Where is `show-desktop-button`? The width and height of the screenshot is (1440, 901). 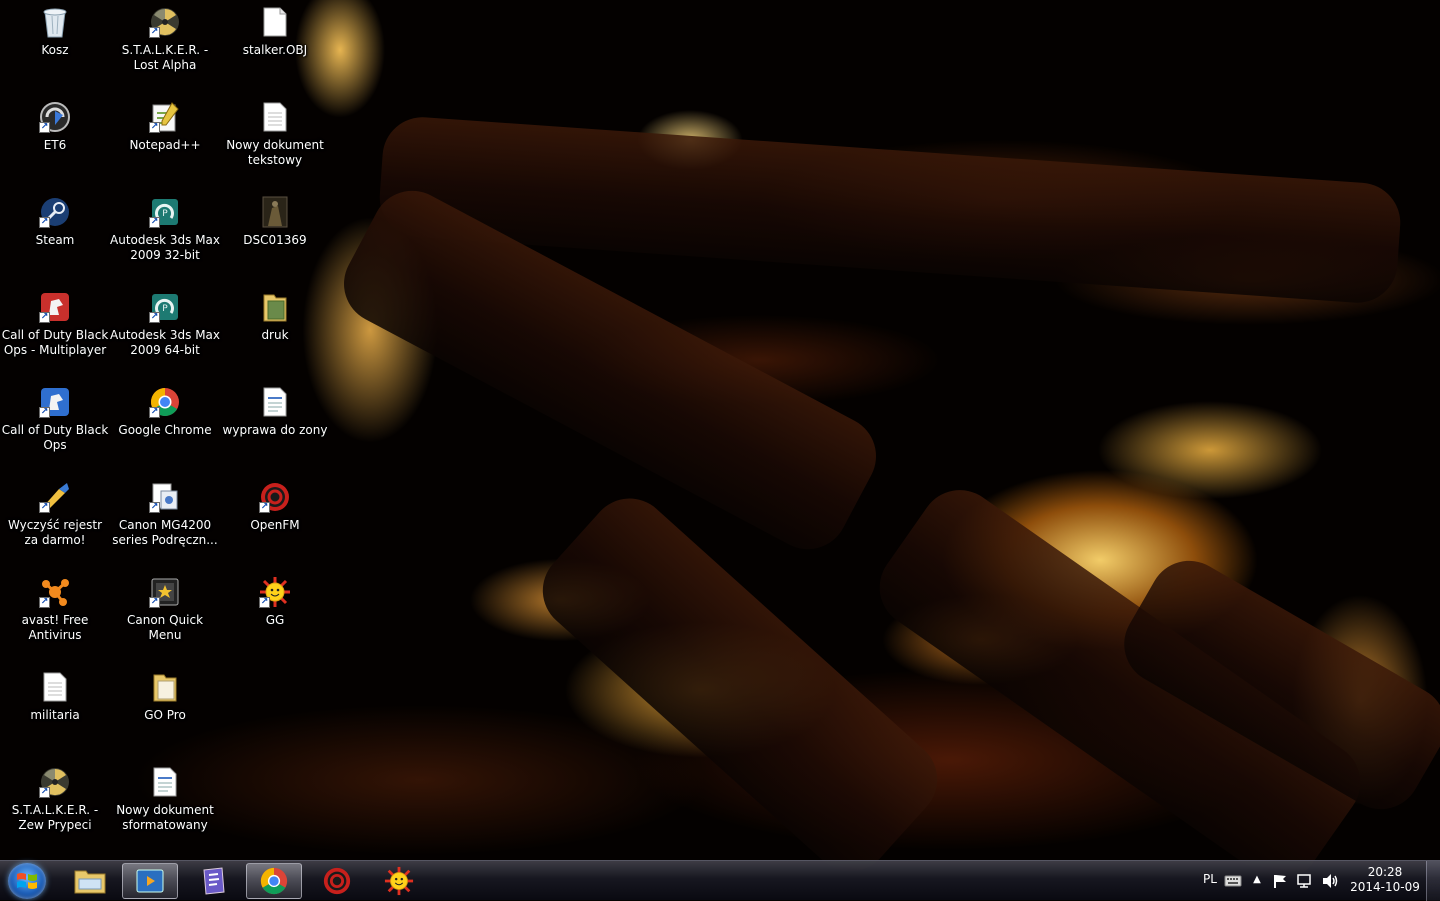 show-desktop-button is located at coordinates (1433, 881).